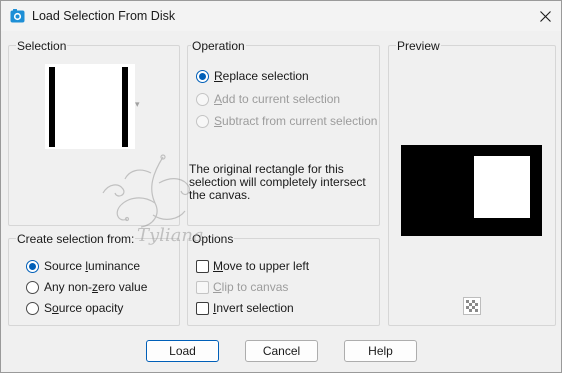  What do you see at coordinates (104, 16) in the screenshot?
I see `window-title: Load Selection From Disk` at bounding box center [104, 16].